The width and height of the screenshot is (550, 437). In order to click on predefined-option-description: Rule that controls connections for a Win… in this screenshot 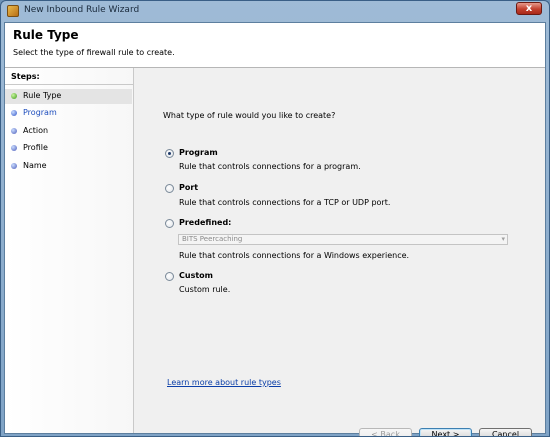, I will do `click(294, 255)`.